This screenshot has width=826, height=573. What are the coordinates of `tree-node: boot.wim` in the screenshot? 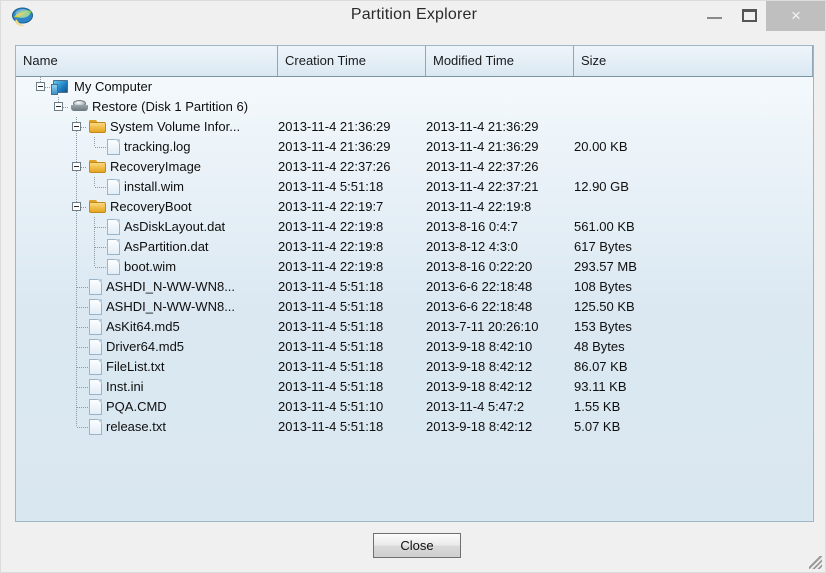 It's located at (147, 267).